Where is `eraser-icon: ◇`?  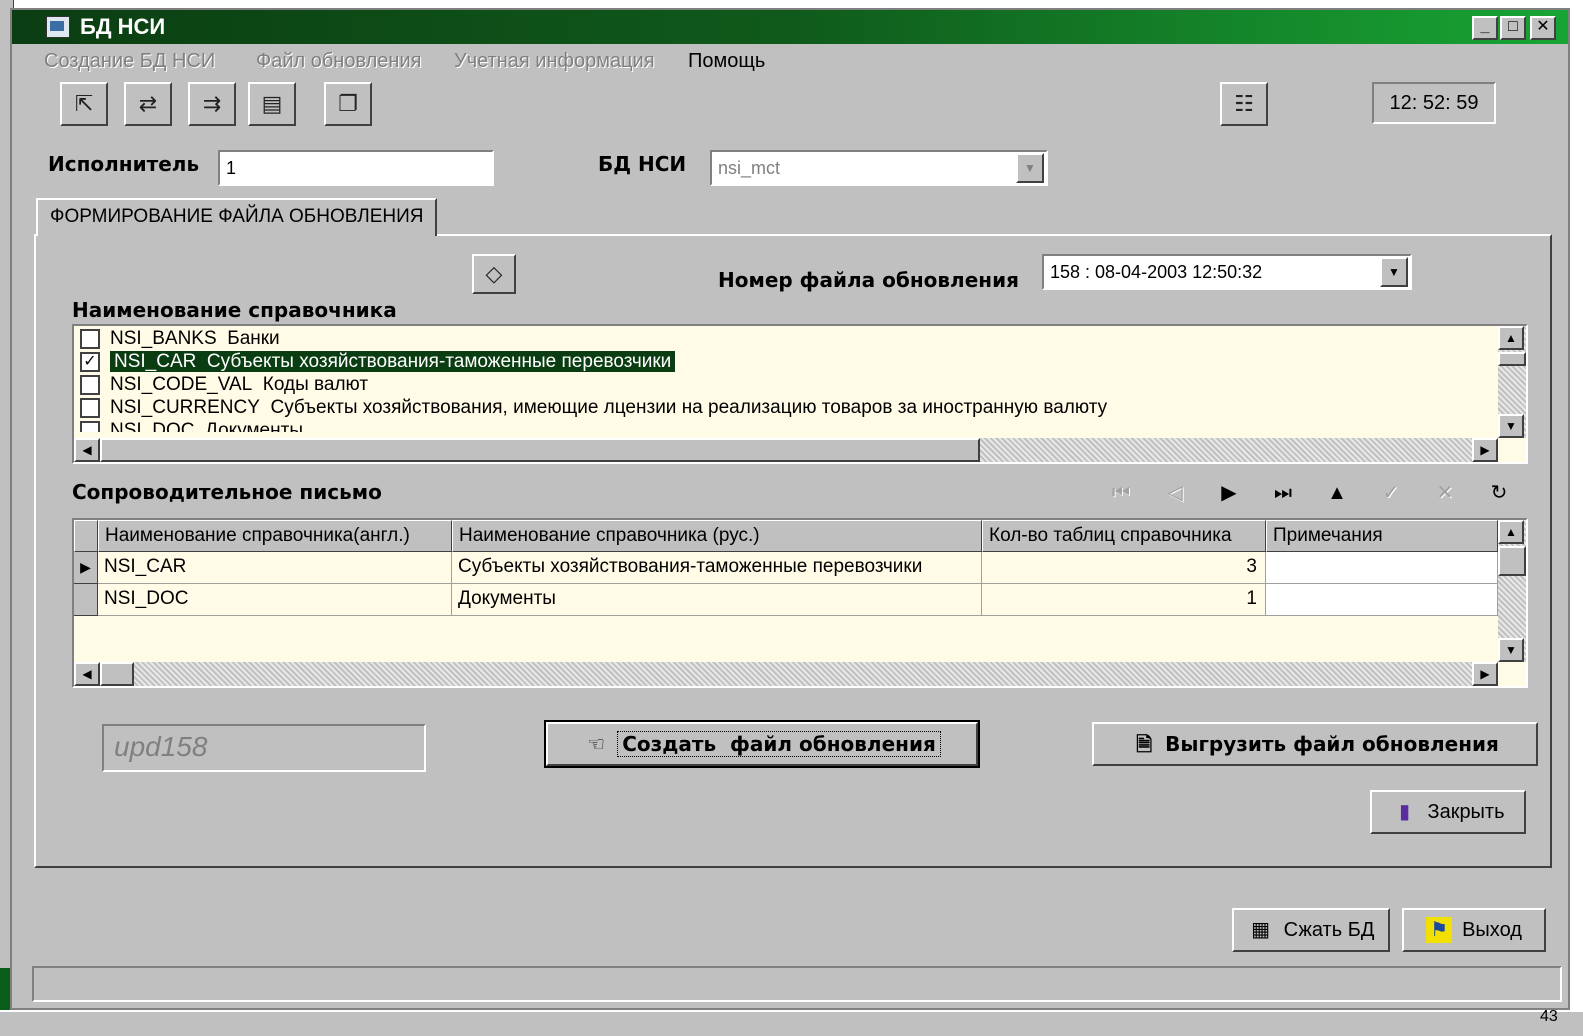 eraser-icon: ◇ is located at coordinates (494, 274).